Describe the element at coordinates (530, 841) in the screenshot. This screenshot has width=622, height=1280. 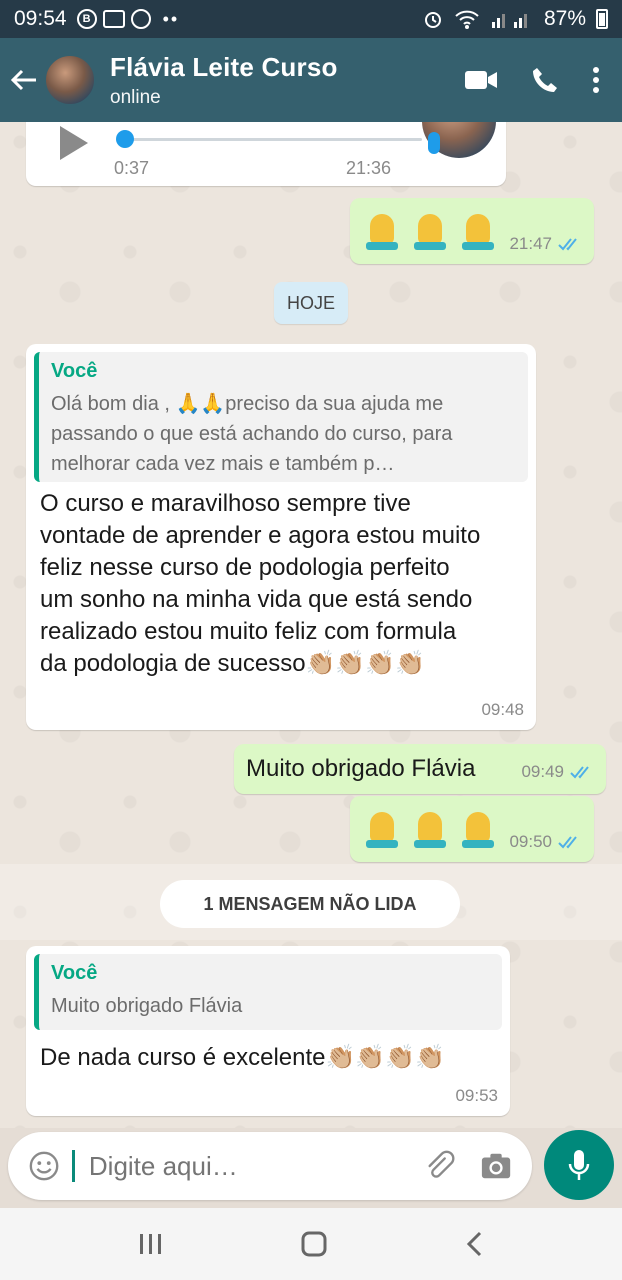
I see `message-time: 09:50` at that location.